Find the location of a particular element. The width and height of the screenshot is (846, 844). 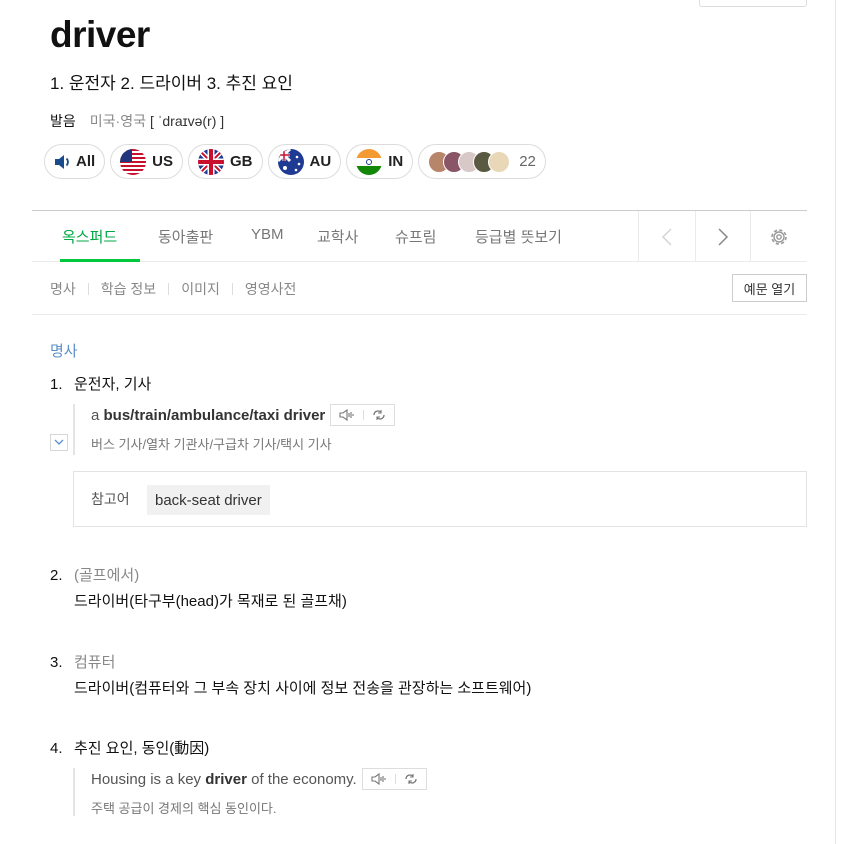

example-english: a bus/train/ambulance/taxi driver is located at coordinates (243, 415).